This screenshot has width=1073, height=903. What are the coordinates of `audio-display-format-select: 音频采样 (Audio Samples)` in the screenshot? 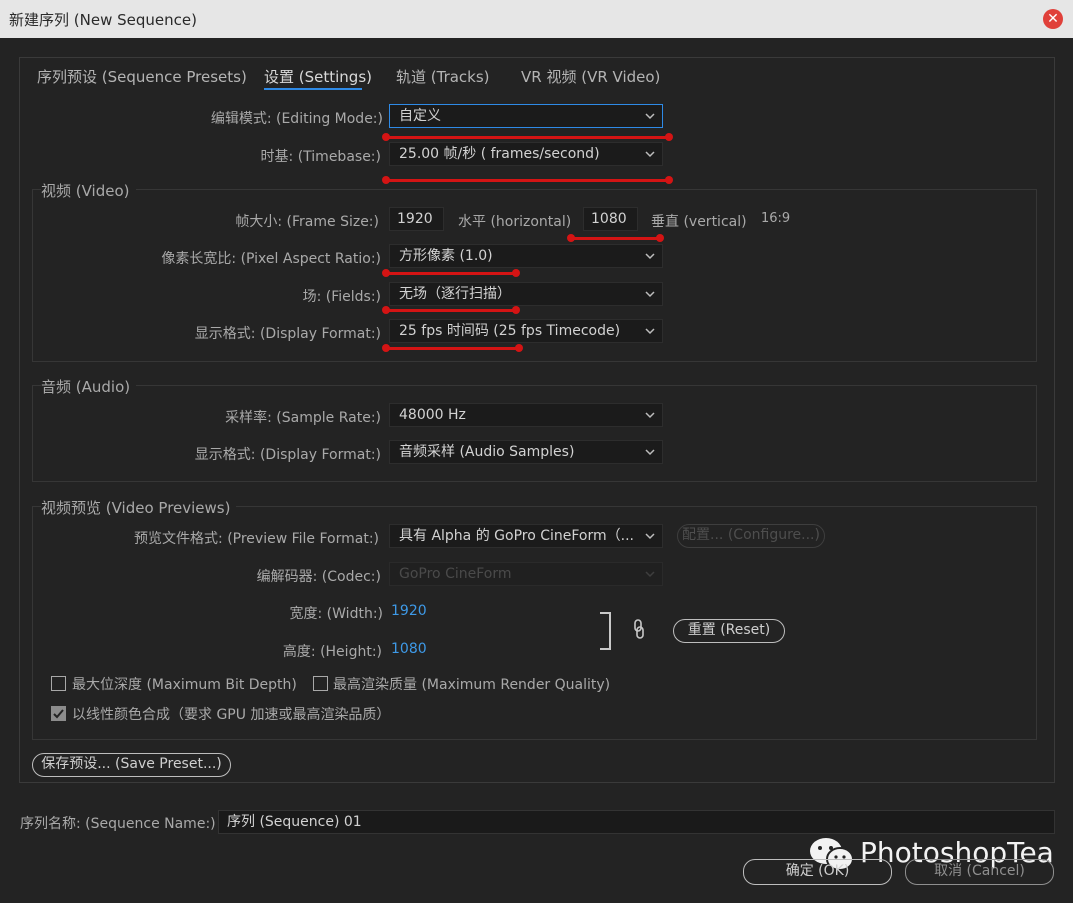 It's located at (526, 452).